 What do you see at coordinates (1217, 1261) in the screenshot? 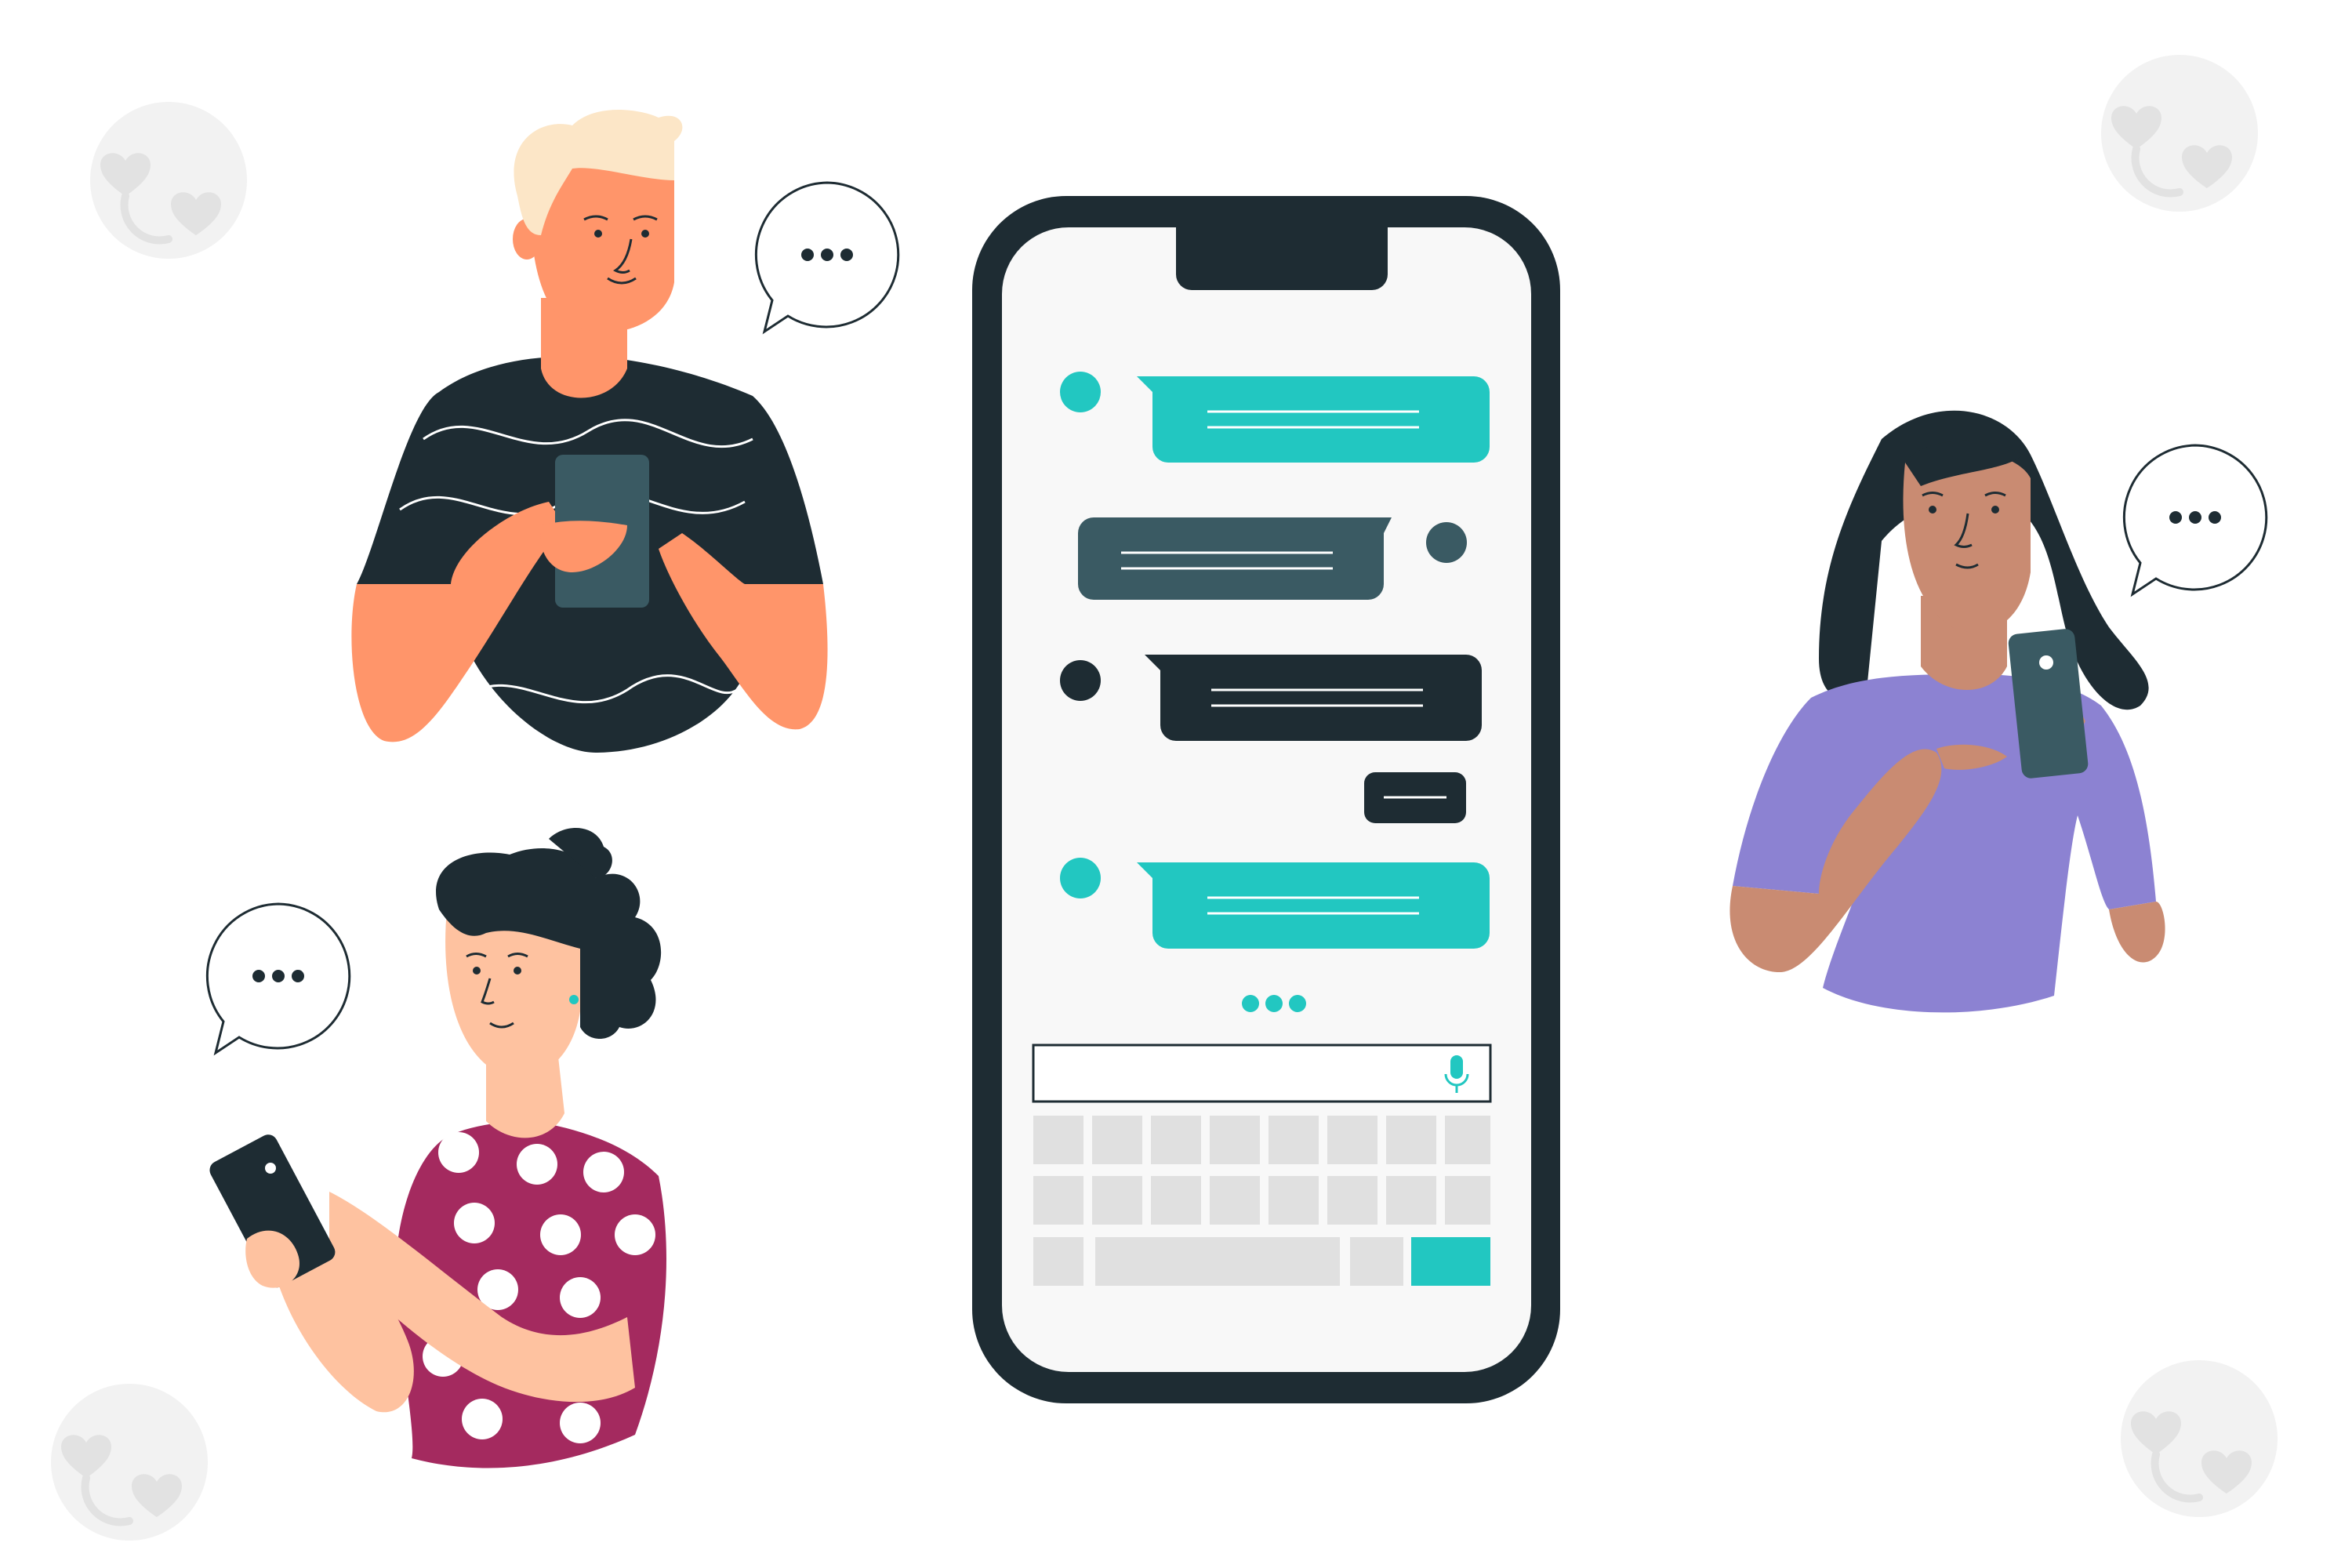
I see `space-key` at bounding box center [1217, 1261].